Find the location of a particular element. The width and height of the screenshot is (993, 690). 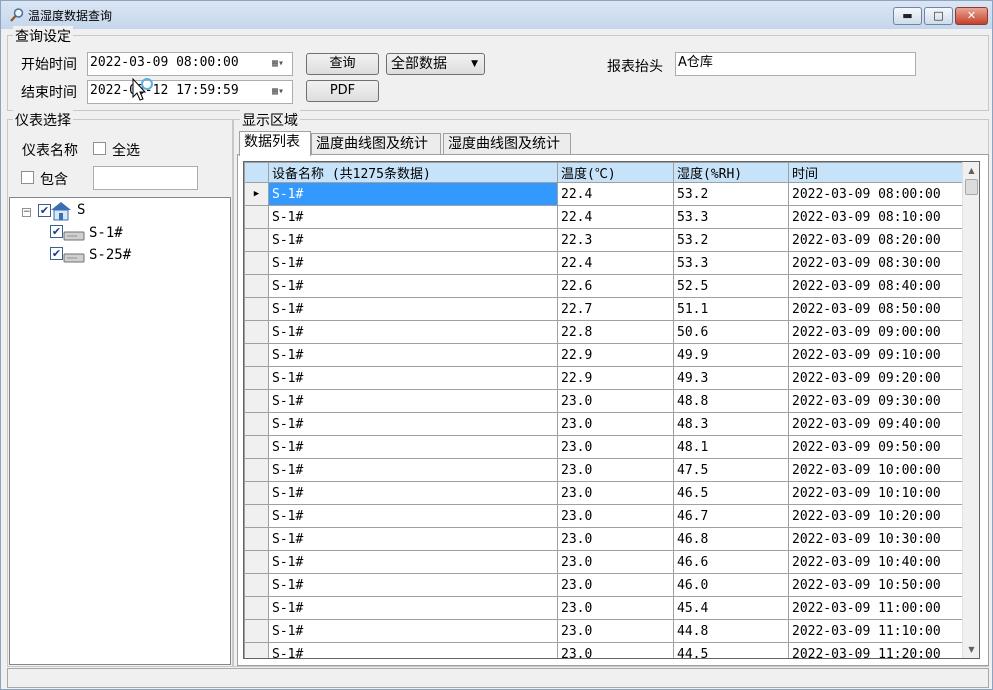

cell-time: 2022-03-09 10:50:00 is located at coordinates (876, 585).